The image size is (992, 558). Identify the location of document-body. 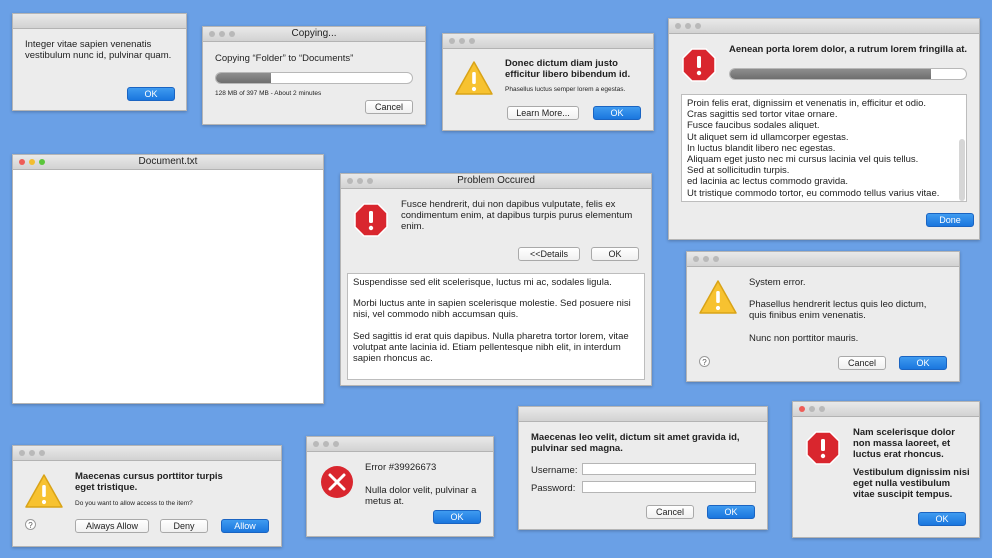
(168, 286).